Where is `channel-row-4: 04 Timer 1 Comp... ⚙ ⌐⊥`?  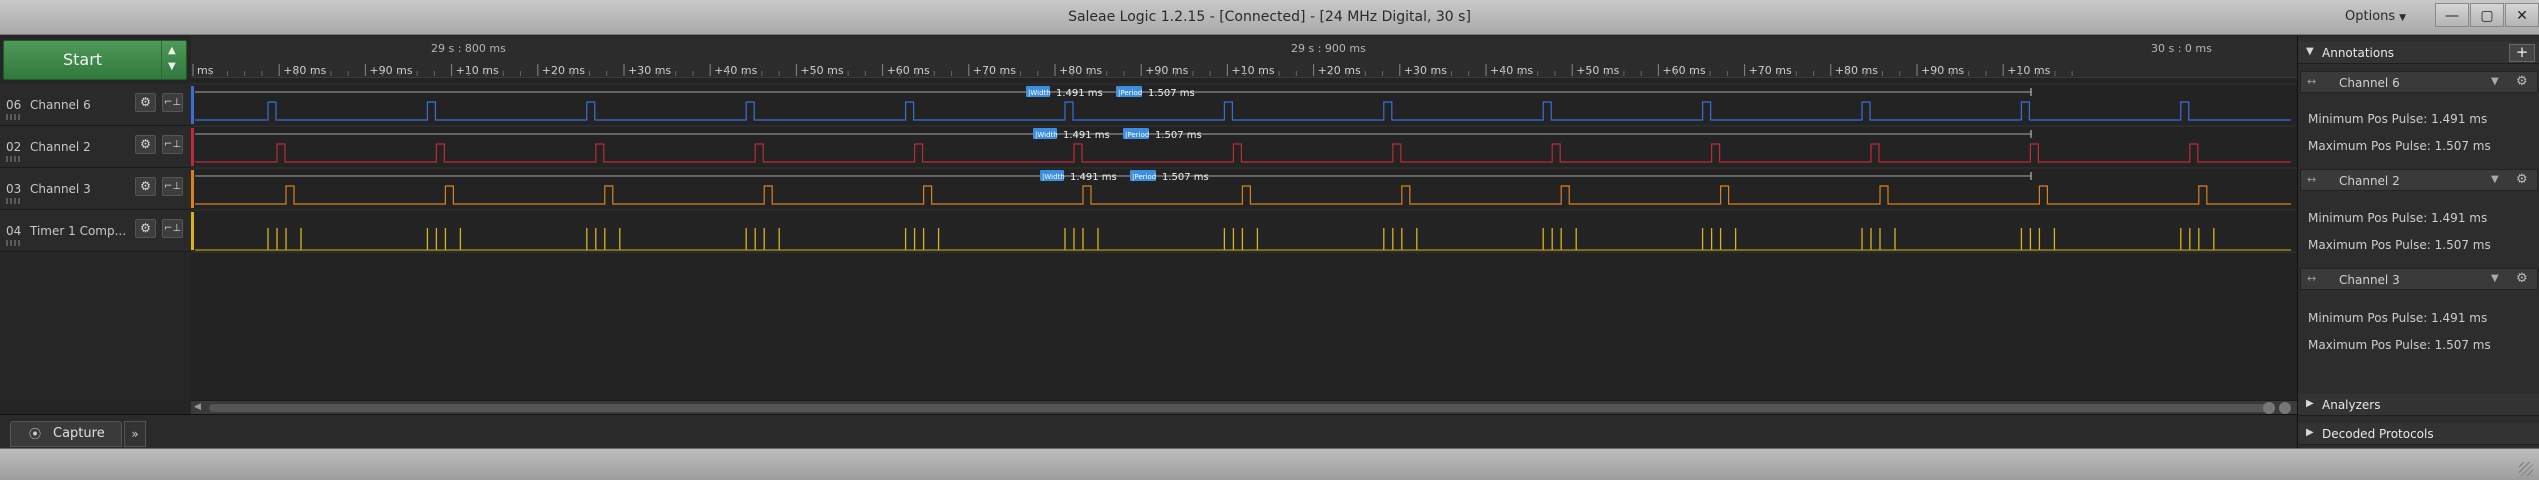
channel-row-4: 04 Timer 1 Comp... ⚙ ⌐⊥ is located at coordinates (95, 231).